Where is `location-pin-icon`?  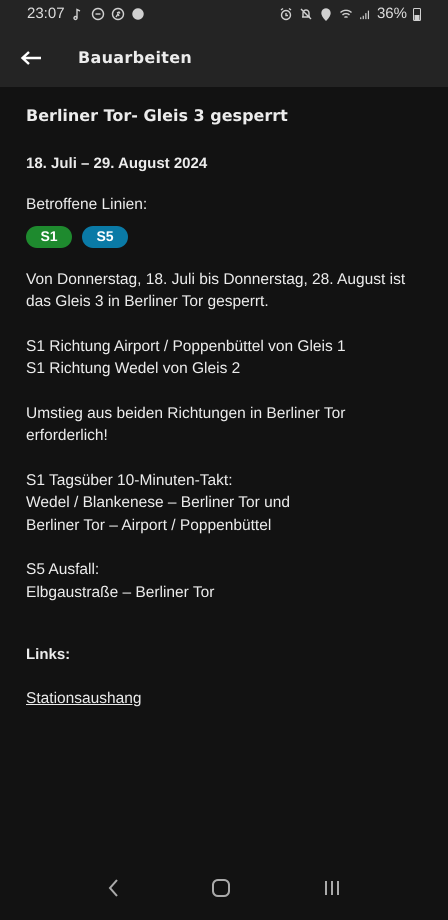 location-pin-icon is located at coordinates (325, 14).